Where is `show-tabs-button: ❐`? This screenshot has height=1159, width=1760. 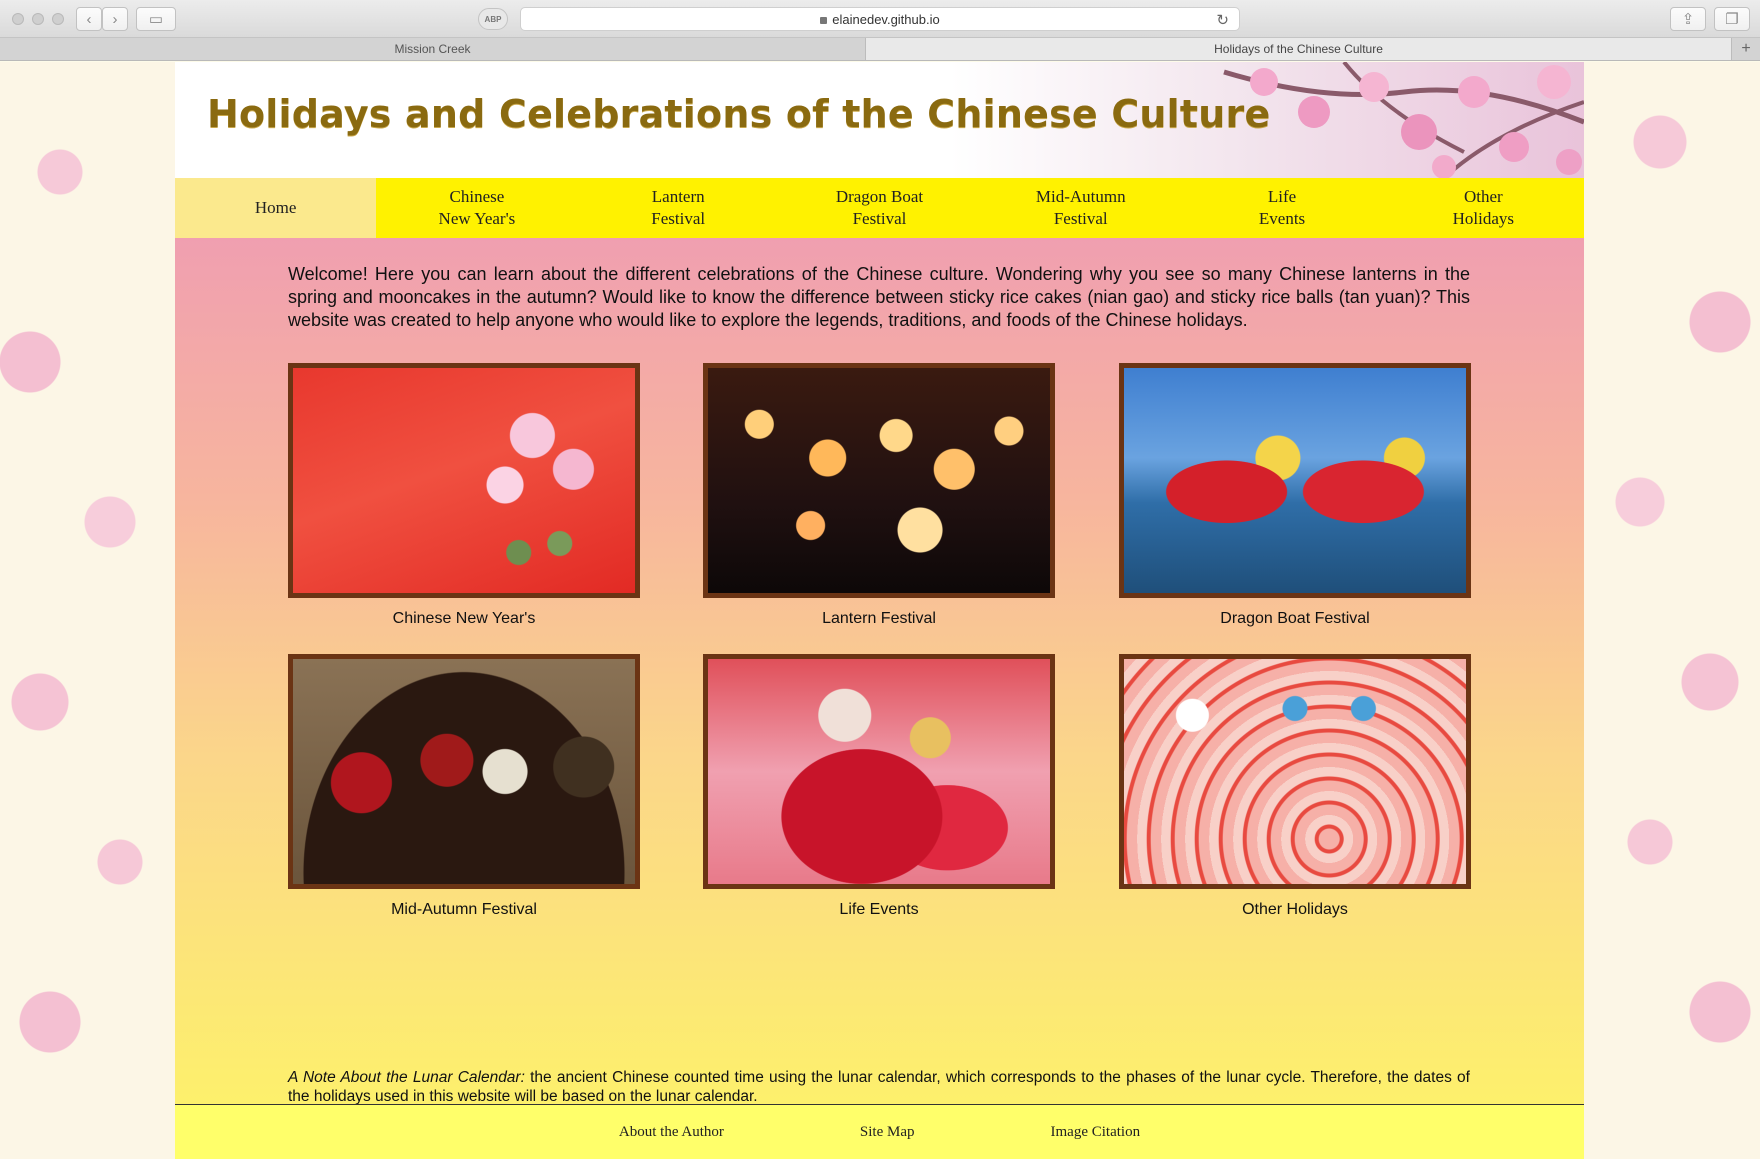
show-tabs-button: ❐ is located at coordinates (1732, 19).